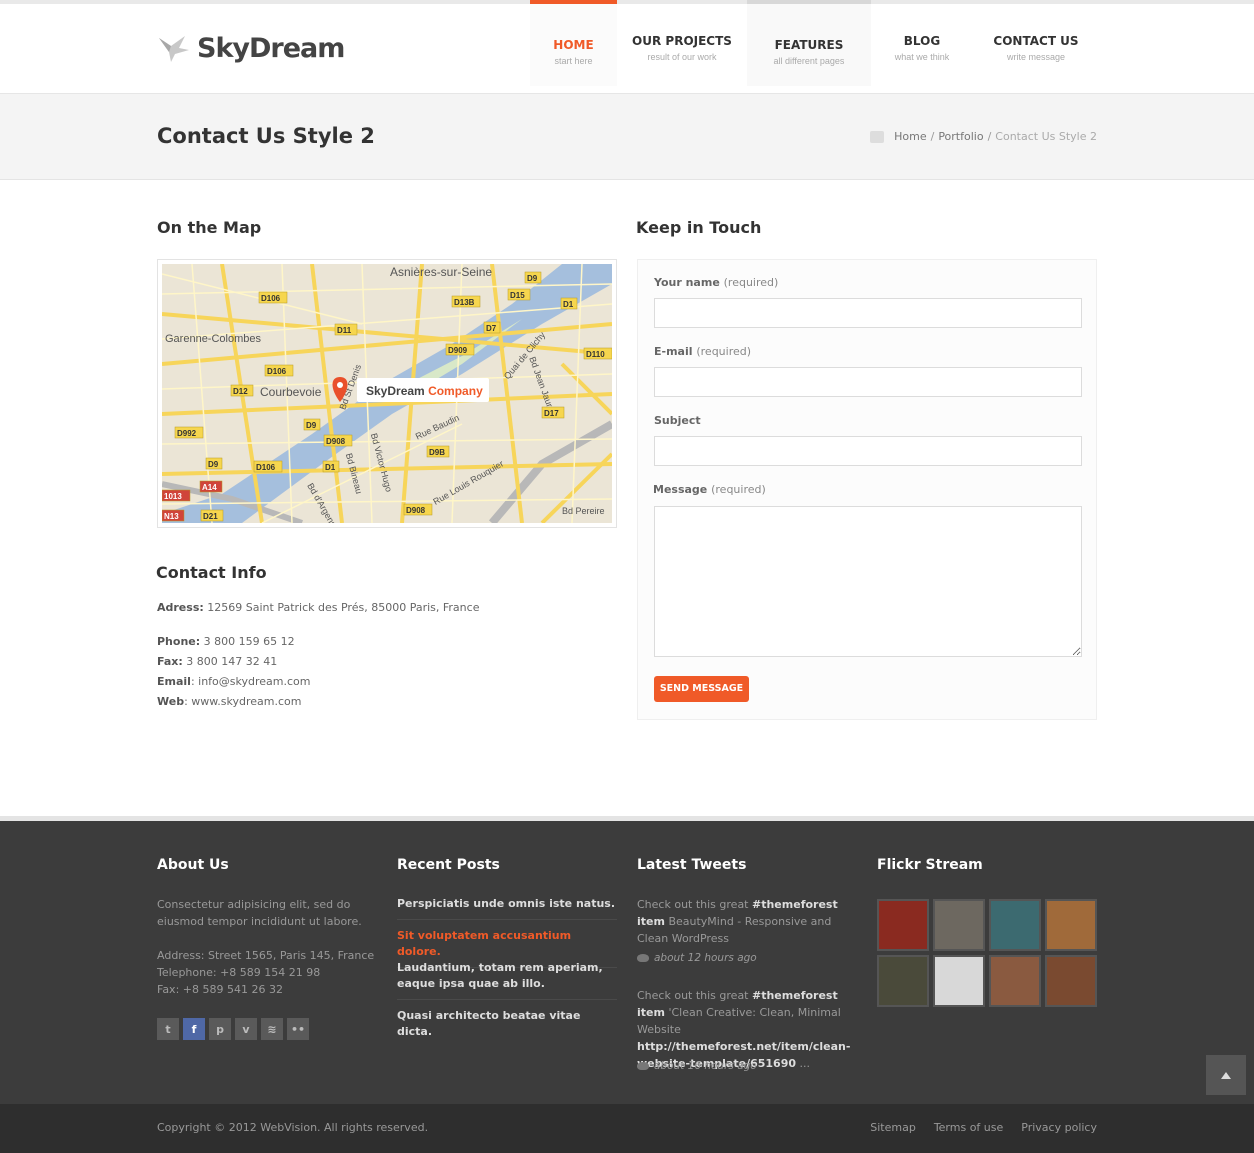  Describe the element at coordinates (233, 1029) in the screenshot. I see `social-links: t f p v ≋ ••` at that location.